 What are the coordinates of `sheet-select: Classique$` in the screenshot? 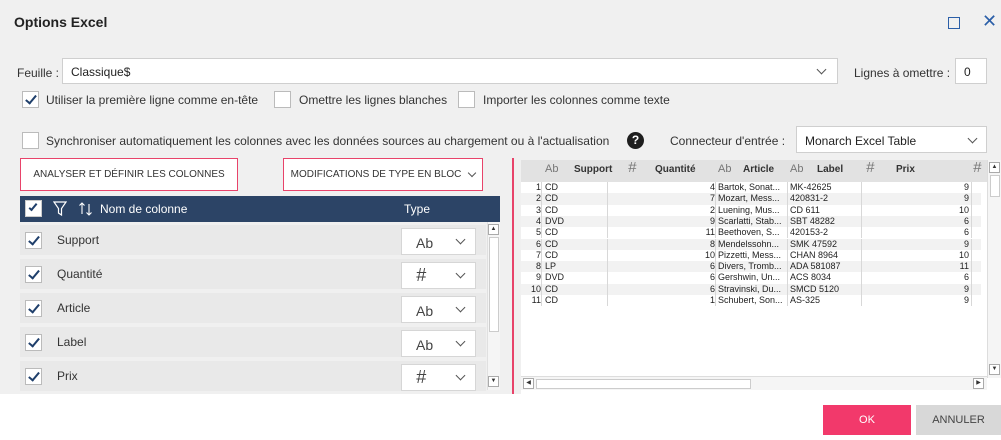 It's located at (450, 71).